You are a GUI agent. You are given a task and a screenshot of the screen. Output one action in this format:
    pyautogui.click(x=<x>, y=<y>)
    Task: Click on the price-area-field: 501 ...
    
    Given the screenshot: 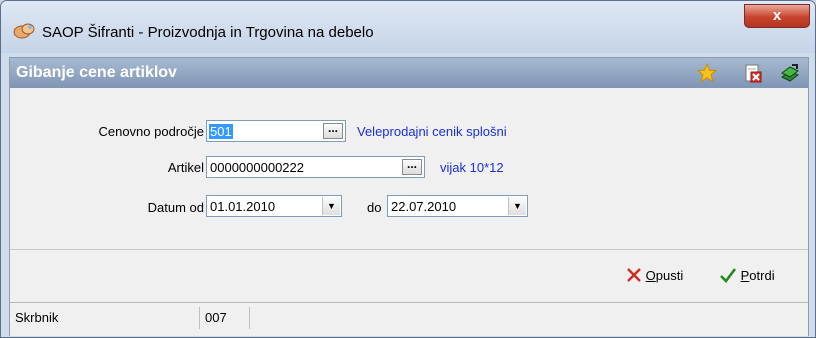 What is the action you would take?
    pyautogui.click(x=276, y=131)
    